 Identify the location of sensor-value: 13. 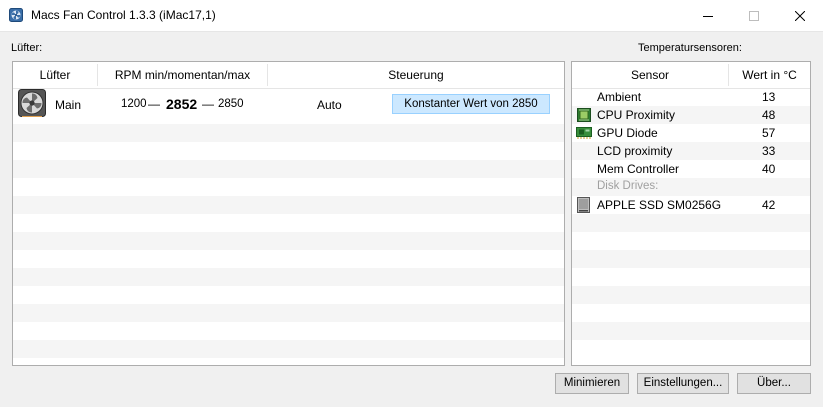
(769, 97).